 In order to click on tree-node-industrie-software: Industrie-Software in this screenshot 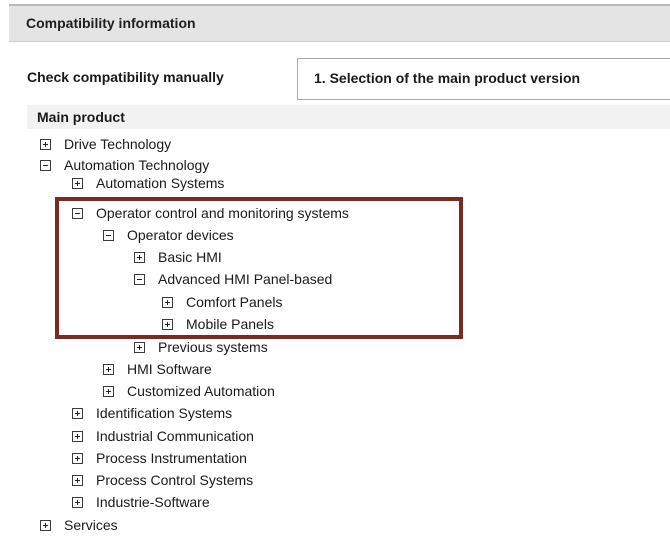, I will do `click(141, 502)`.